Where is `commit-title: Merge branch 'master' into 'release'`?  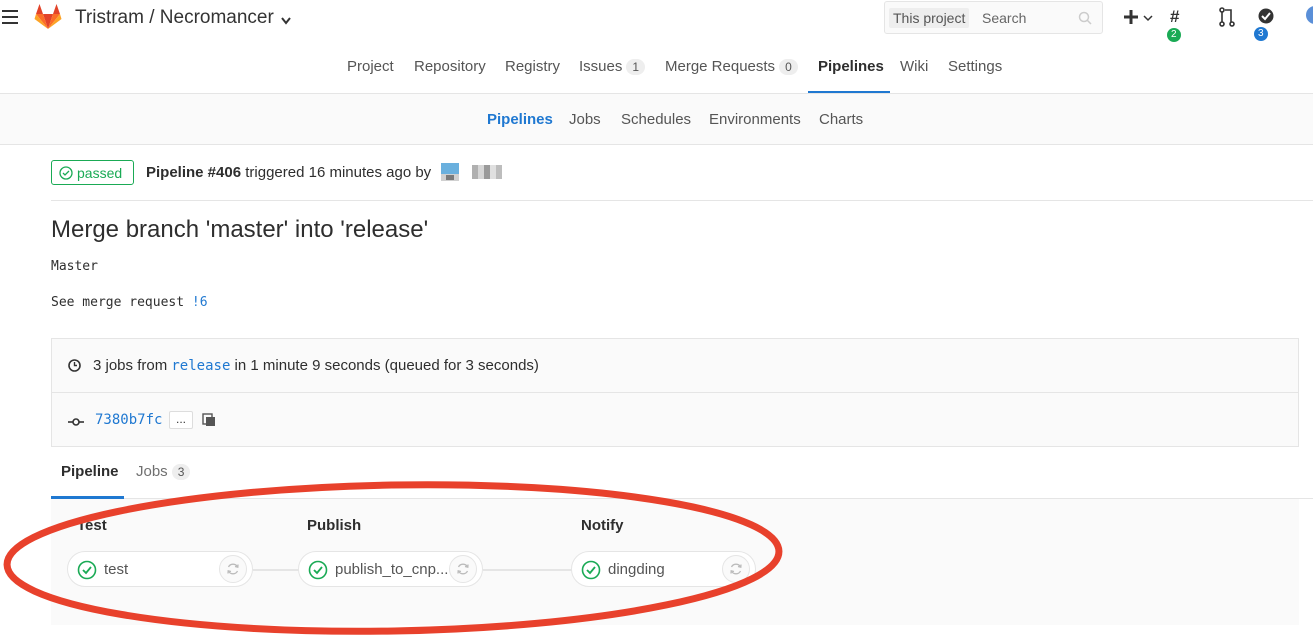
commit-title: Merge branch 'master' into 'release' is located at coordinates (240, 229).